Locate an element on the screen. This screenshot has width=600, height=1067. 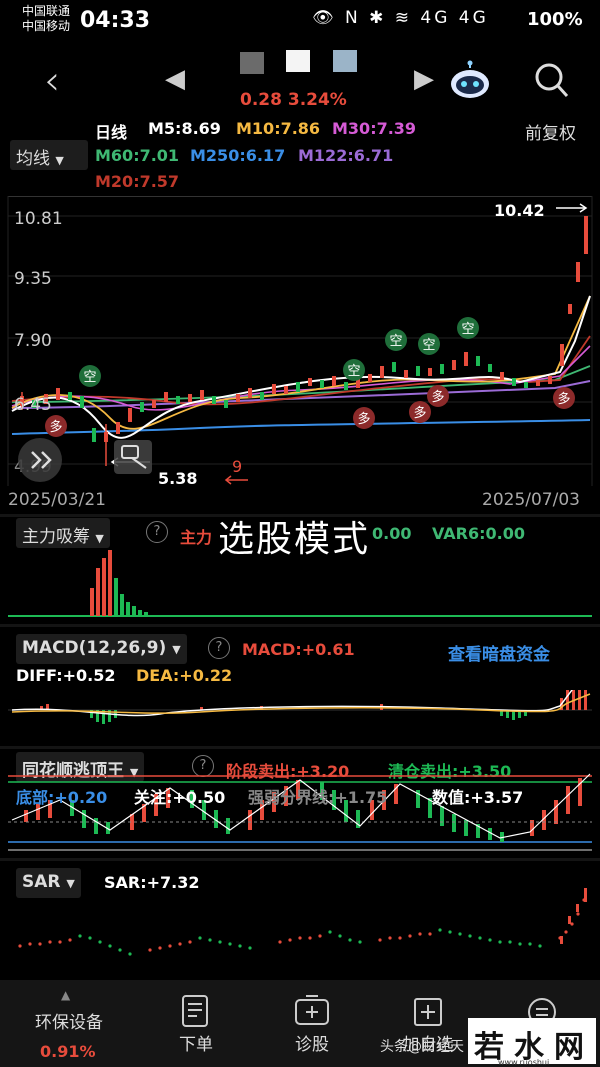
strong-weak-value: 强弱分界线:+1.75 is located at coordinates (318, 797).